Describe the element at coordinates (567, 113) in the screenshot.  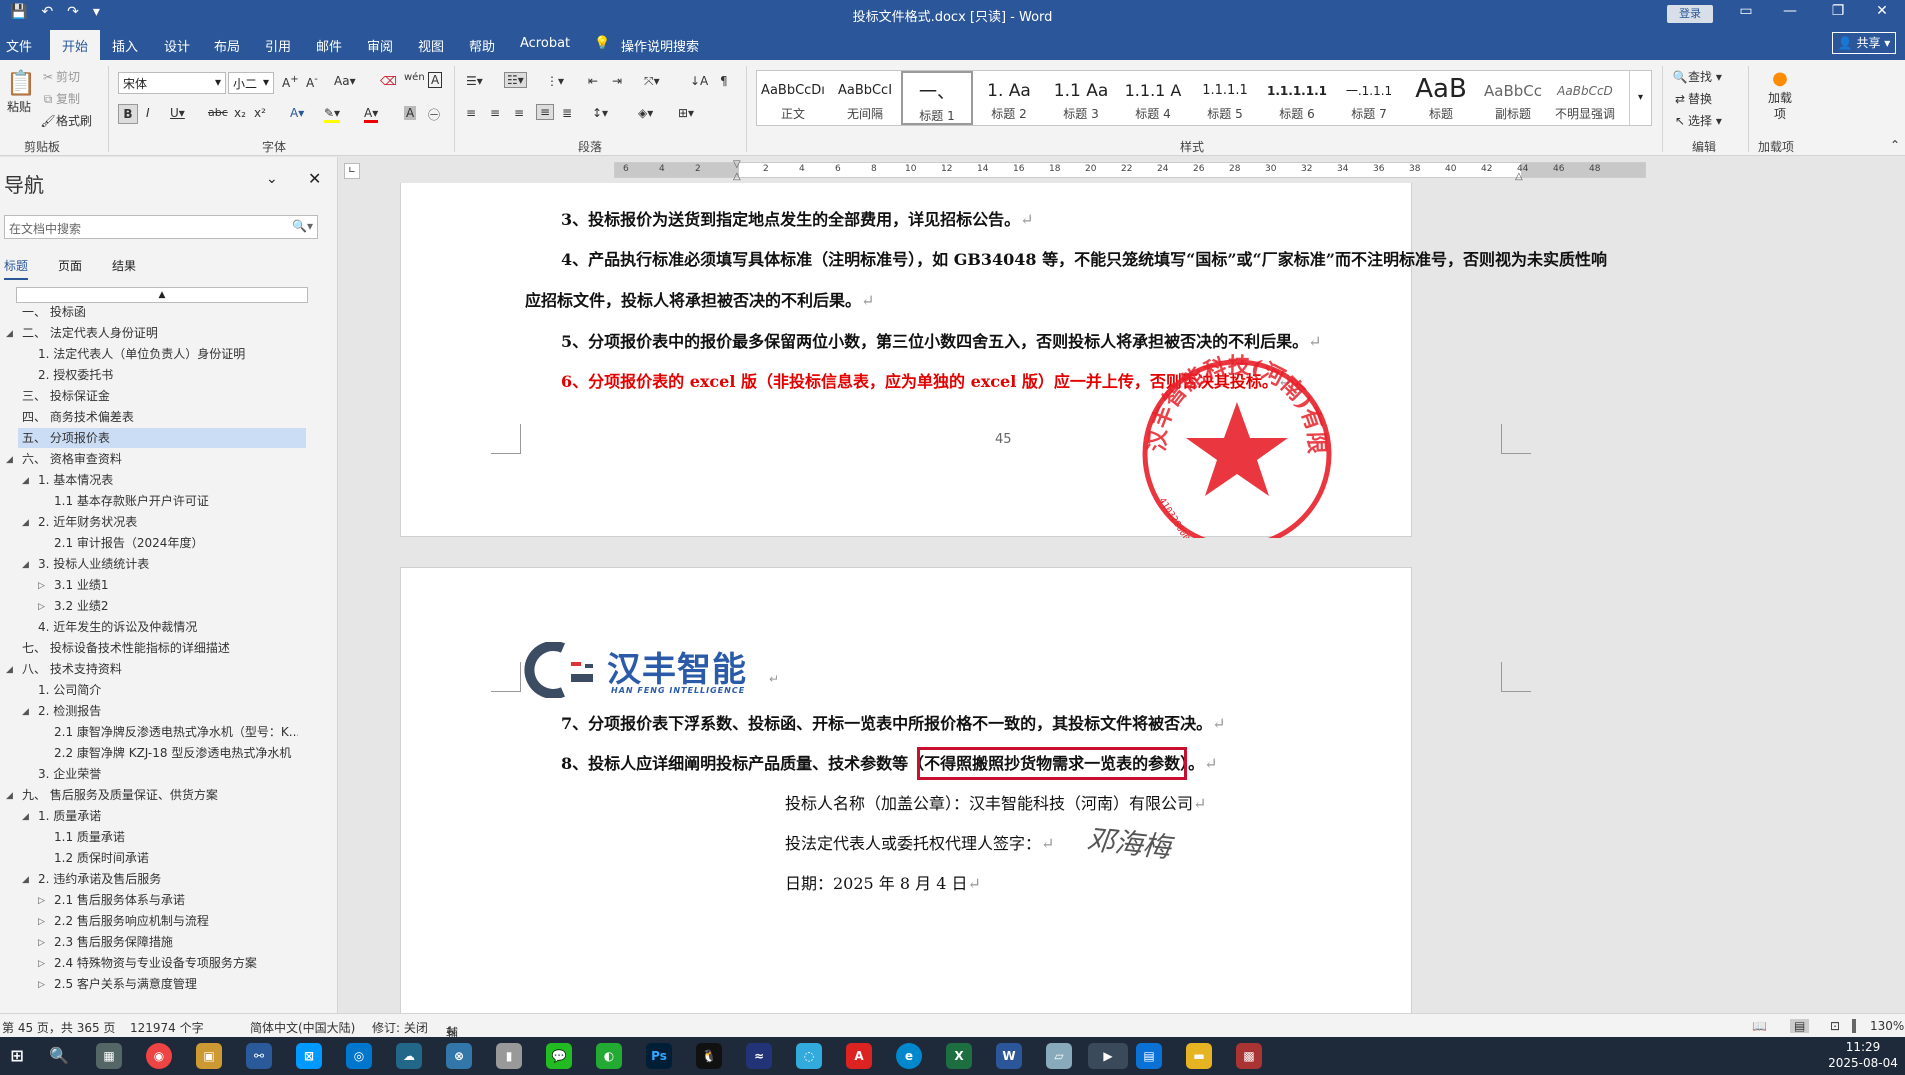
I see `distributed-icon: ≣` at that location.